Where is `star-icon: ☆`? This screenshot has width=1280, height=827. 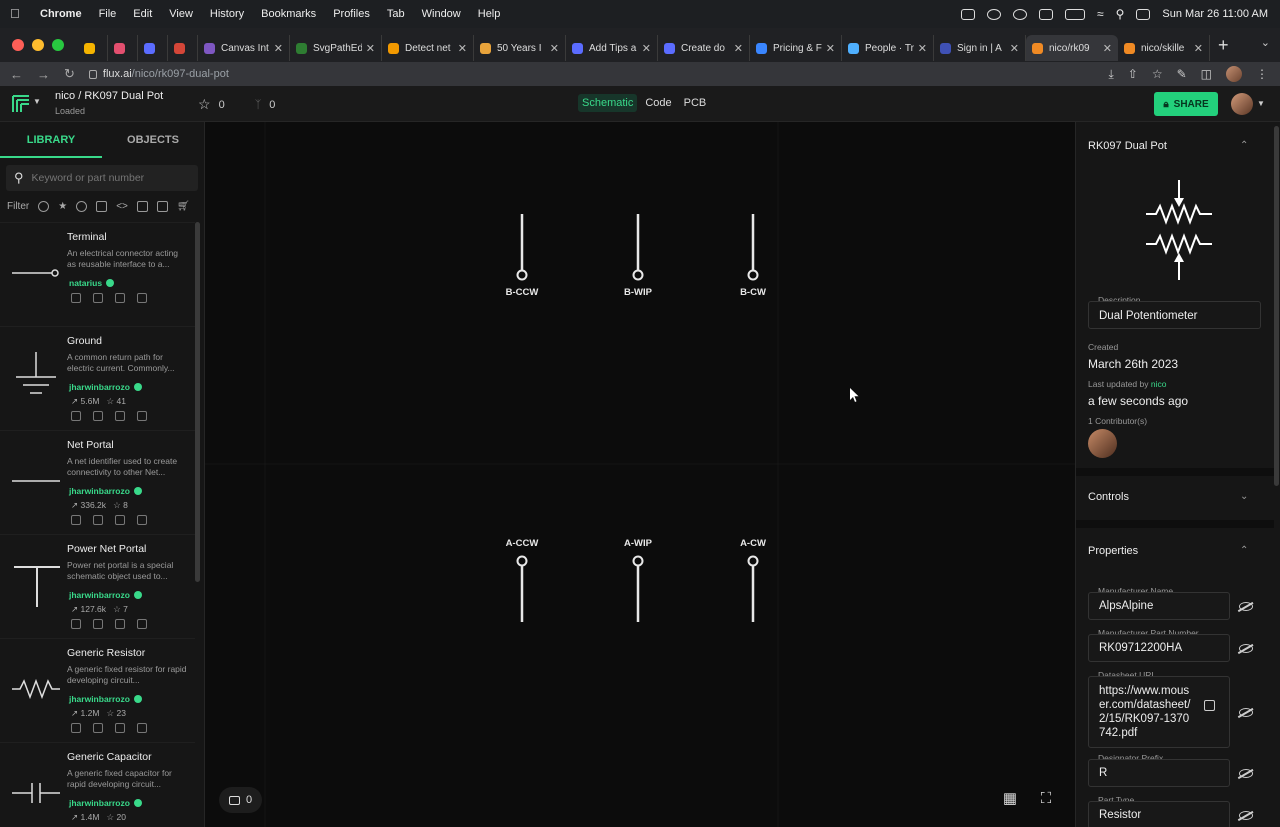 star-icon: ☆ is located at coordinates (204, 104).